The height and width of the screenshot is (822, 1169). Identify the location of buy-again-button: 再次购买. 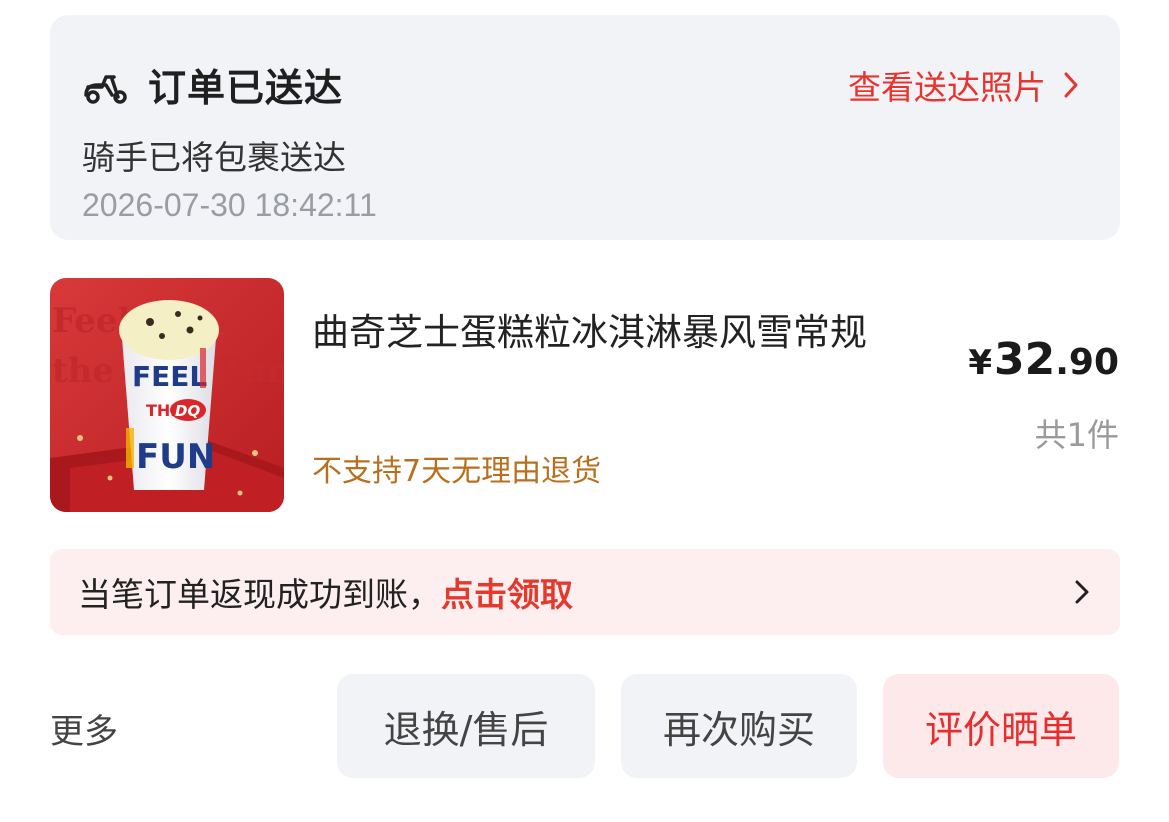
(739, 726).